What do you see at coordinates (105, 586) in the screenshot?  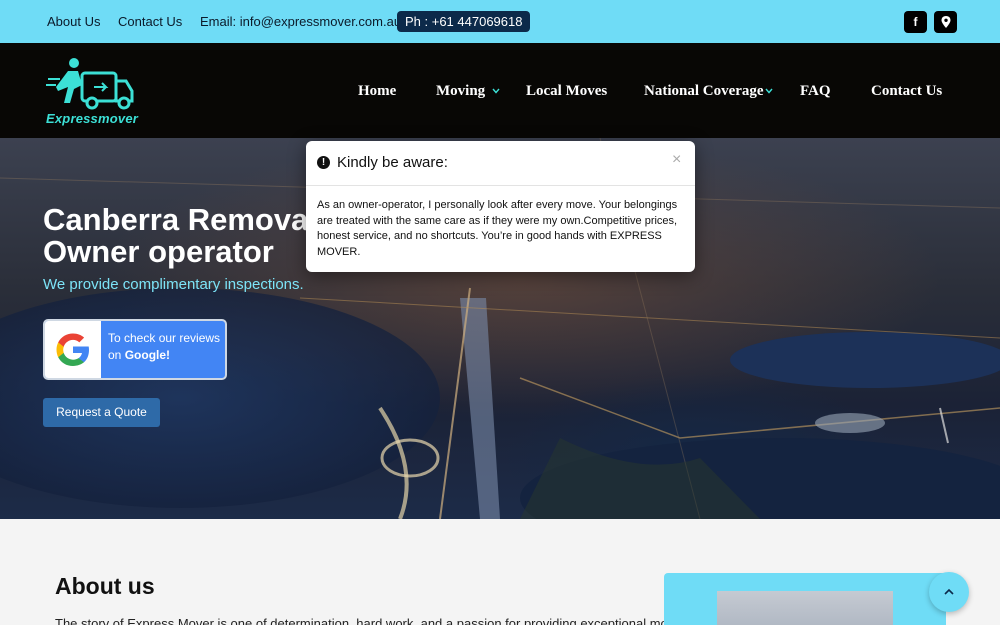 I see `about-heading: About us` at bounding box center [105, 586].